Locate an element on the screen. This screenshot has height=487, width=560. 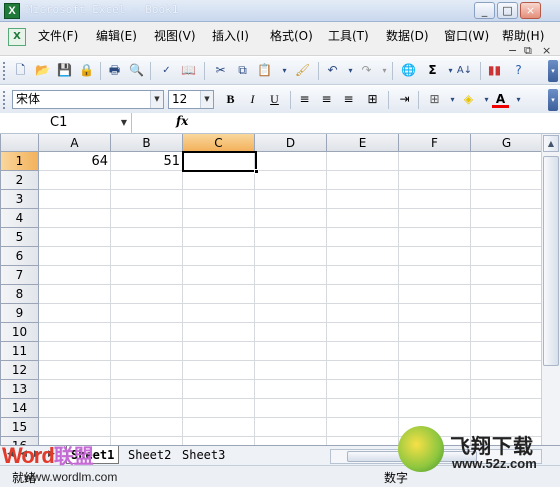
minimize-button: _ is located at coordinates (484, 10).